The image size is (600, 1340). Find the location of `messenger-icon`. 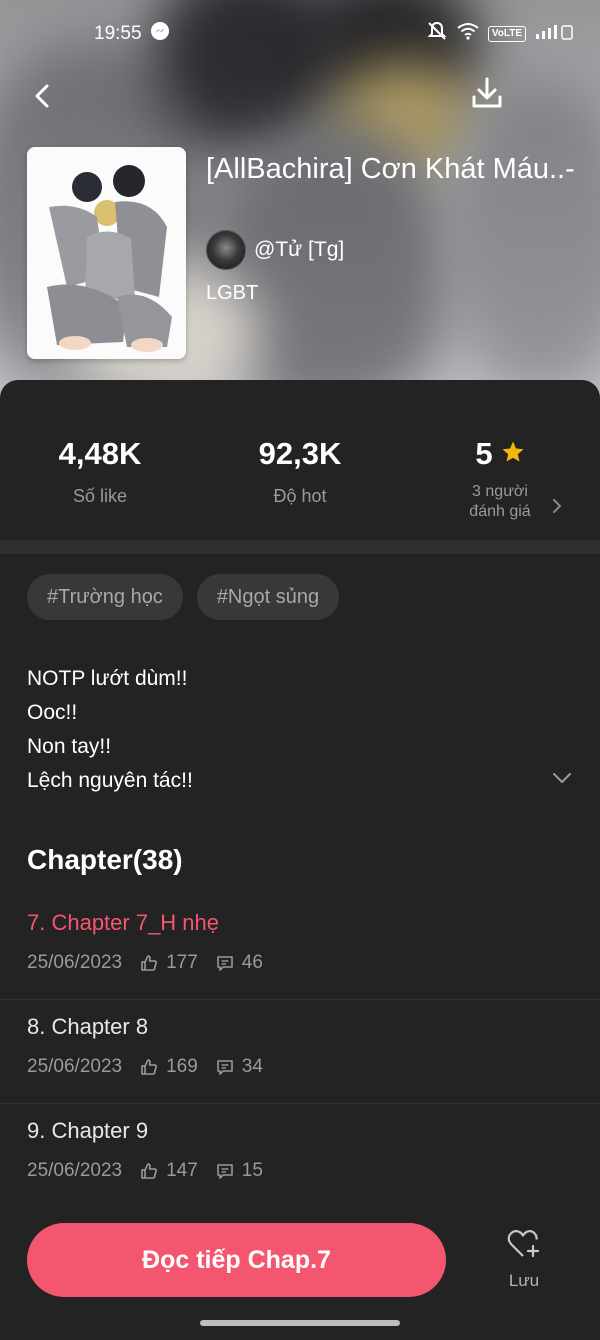

messenger-icon is located at coordinates (160, 34).